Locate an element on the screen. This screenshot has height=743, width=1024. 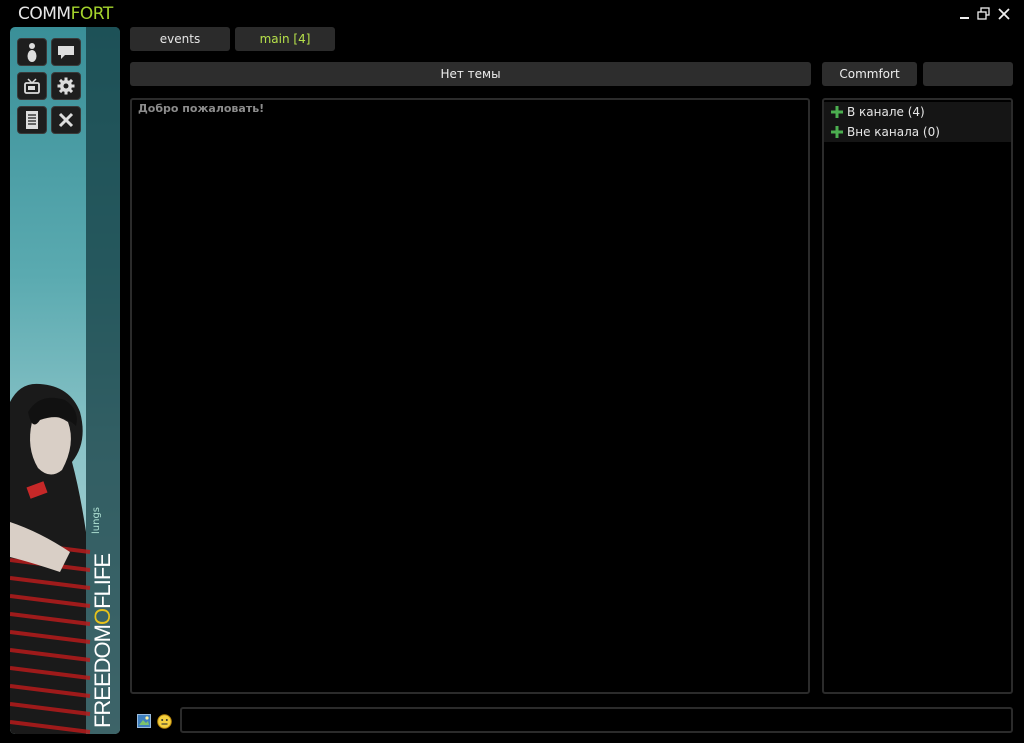
message-input is located at coordinates (596, 720).